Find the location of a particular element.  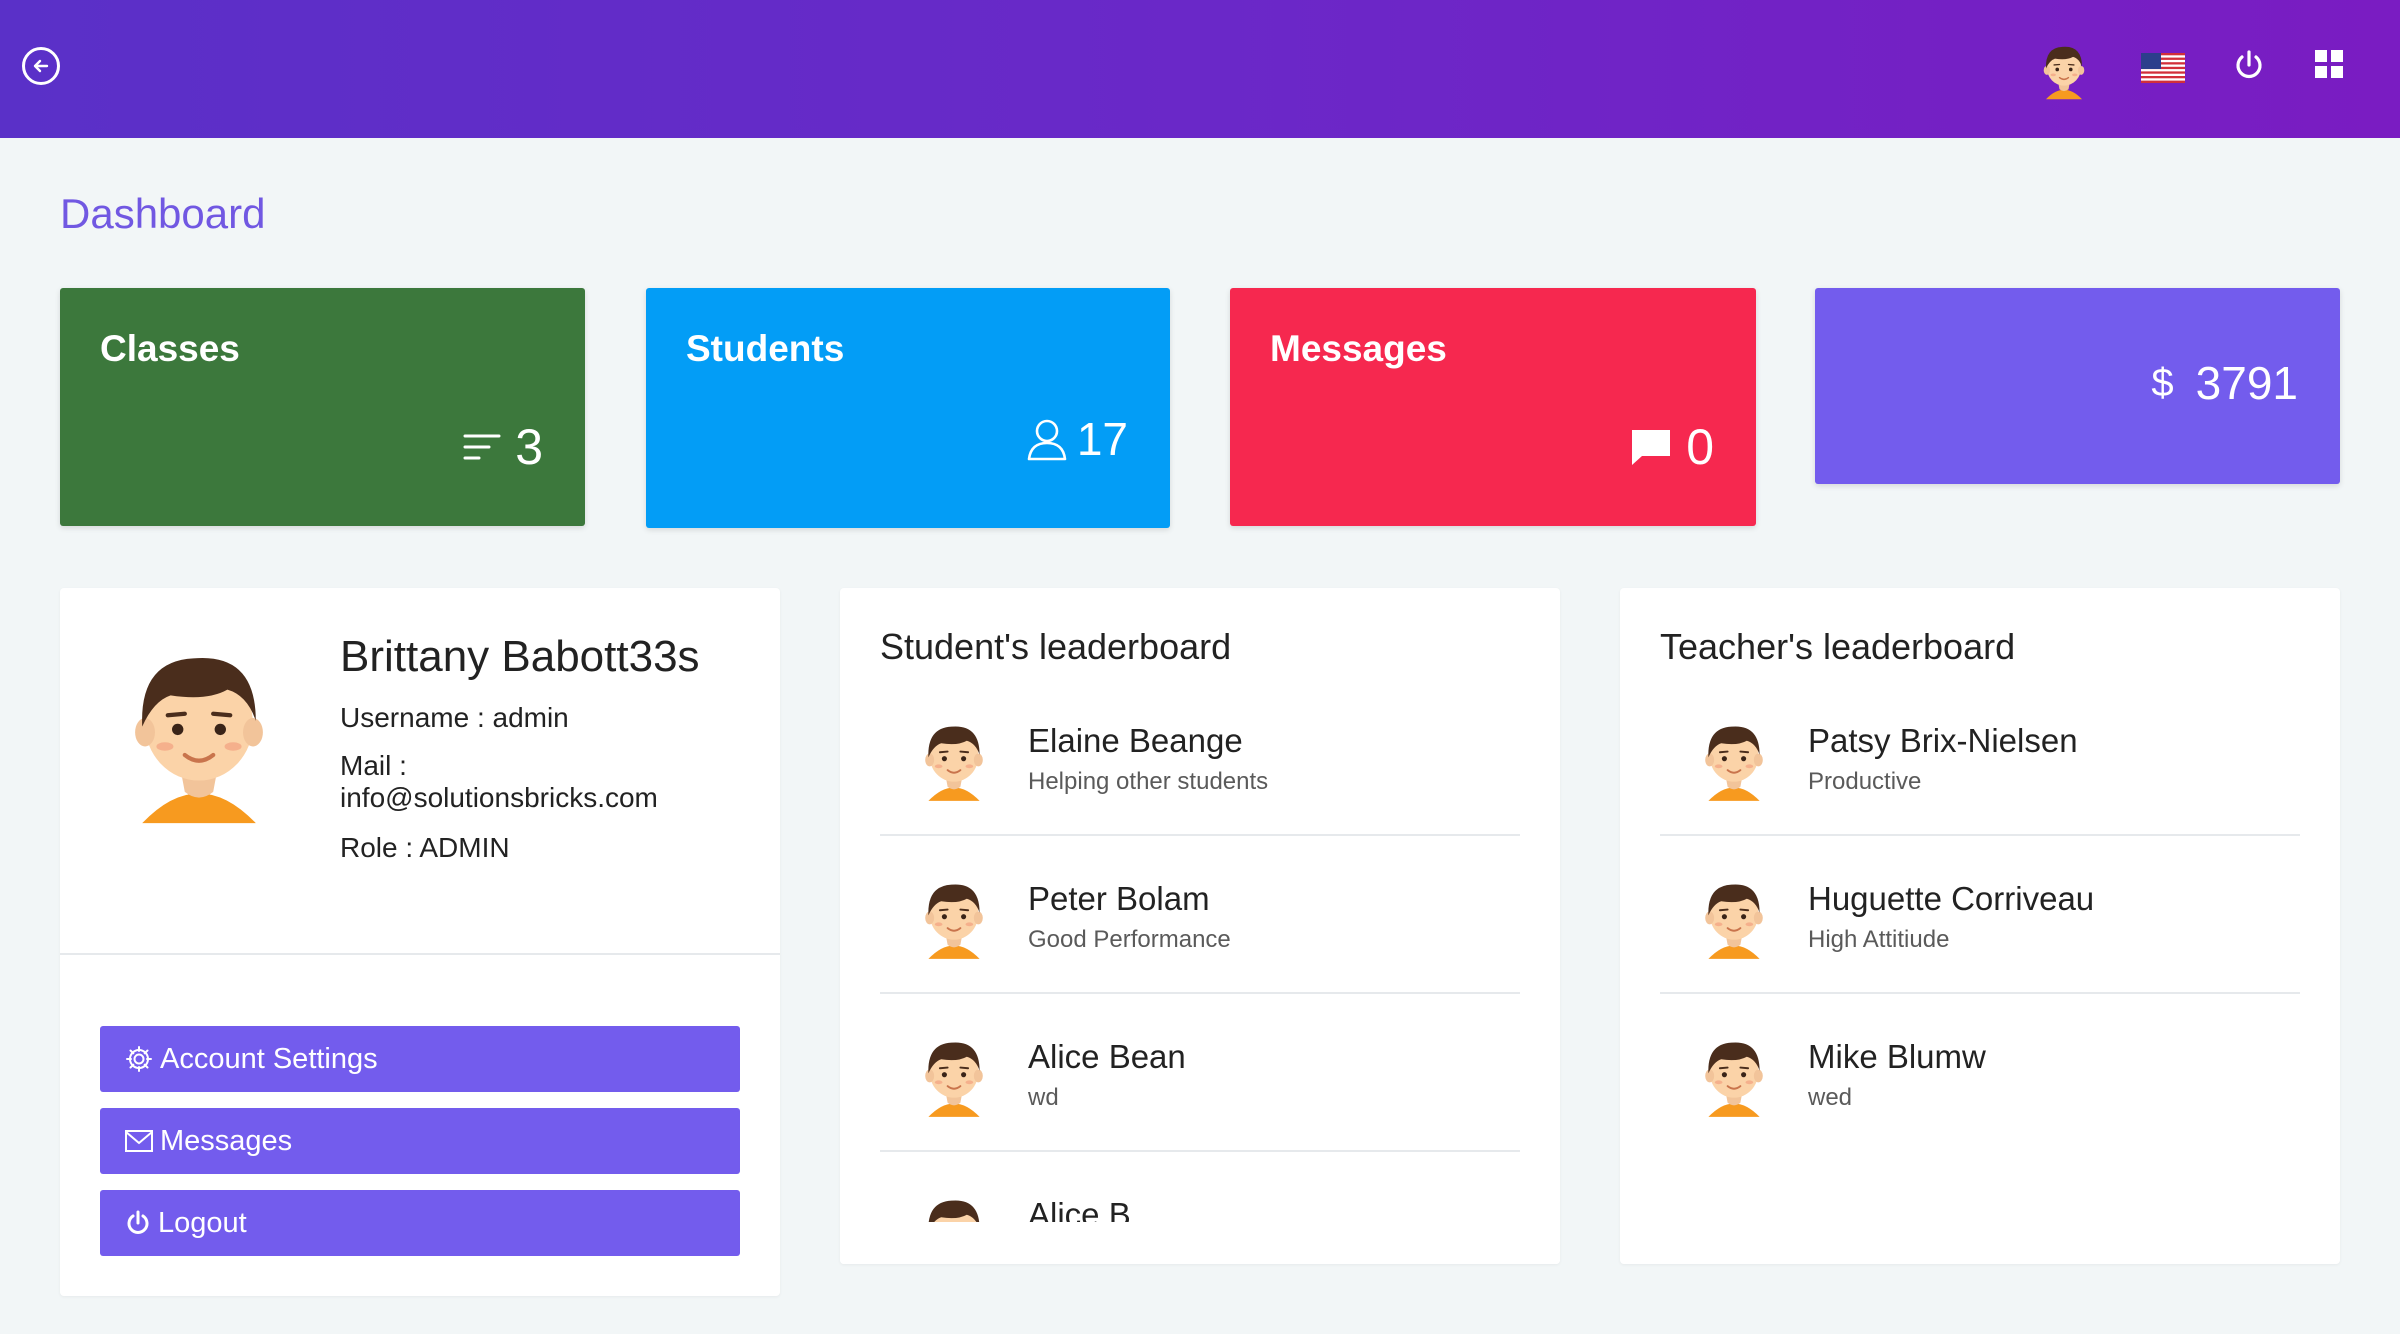

button-label: Messages is located at coordinates (226, 1140).